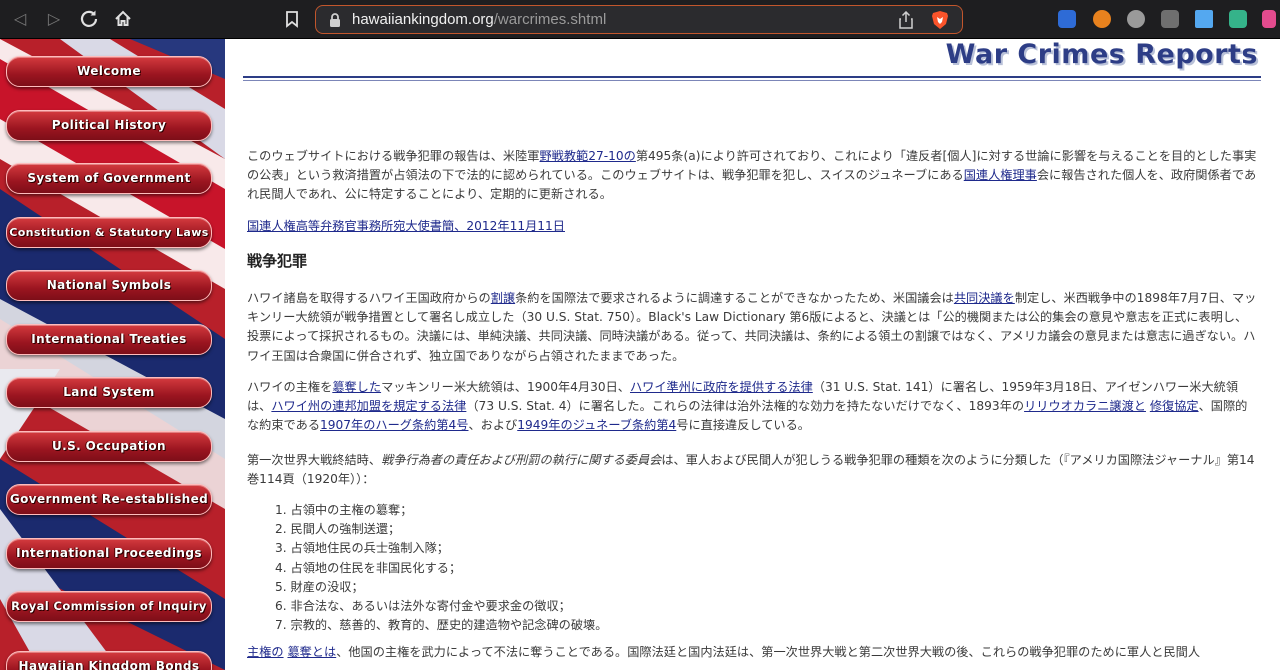 Image resolution: width=1280 pixels, height=670 pixels. I want to click on un-human-rights-council-link: 国連人権理事, so click(1000, 175).